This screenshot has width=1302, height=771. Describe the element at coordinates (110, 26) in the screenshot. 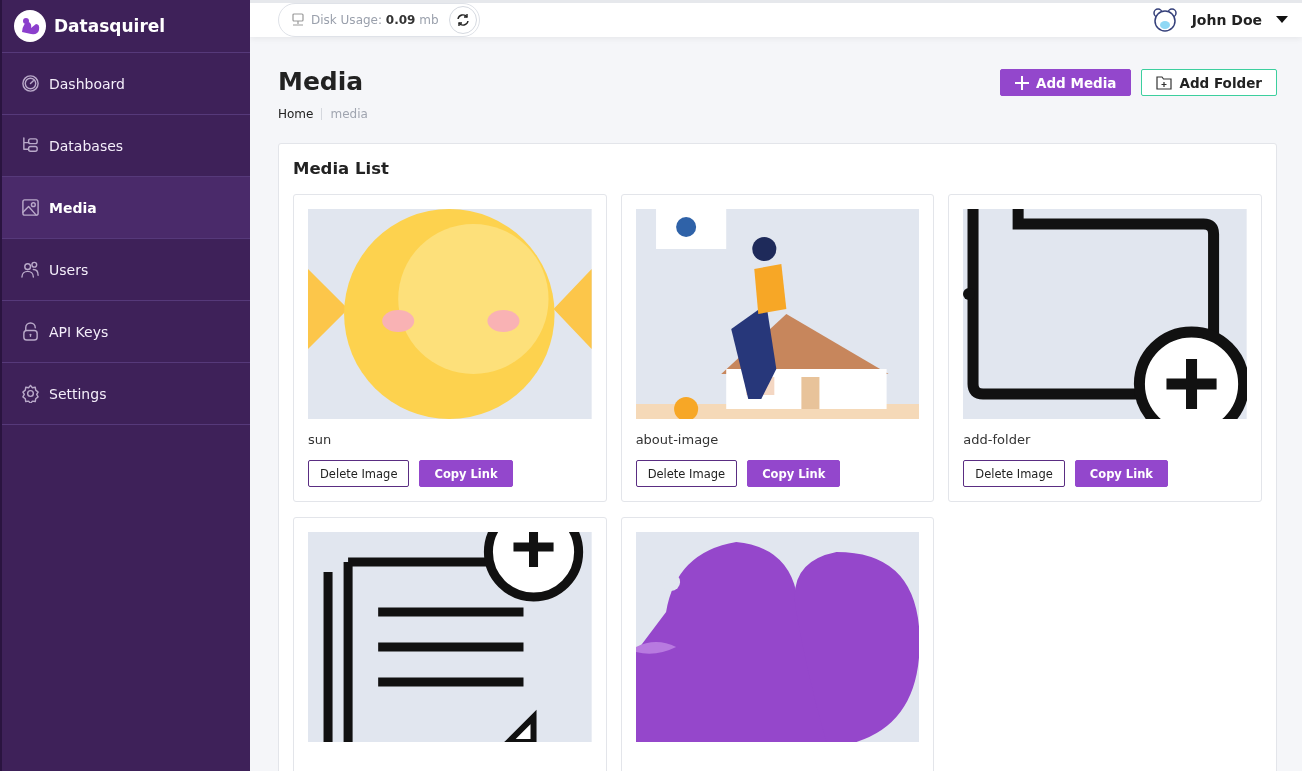

I see `brand-name: Datasquirel` at that location.